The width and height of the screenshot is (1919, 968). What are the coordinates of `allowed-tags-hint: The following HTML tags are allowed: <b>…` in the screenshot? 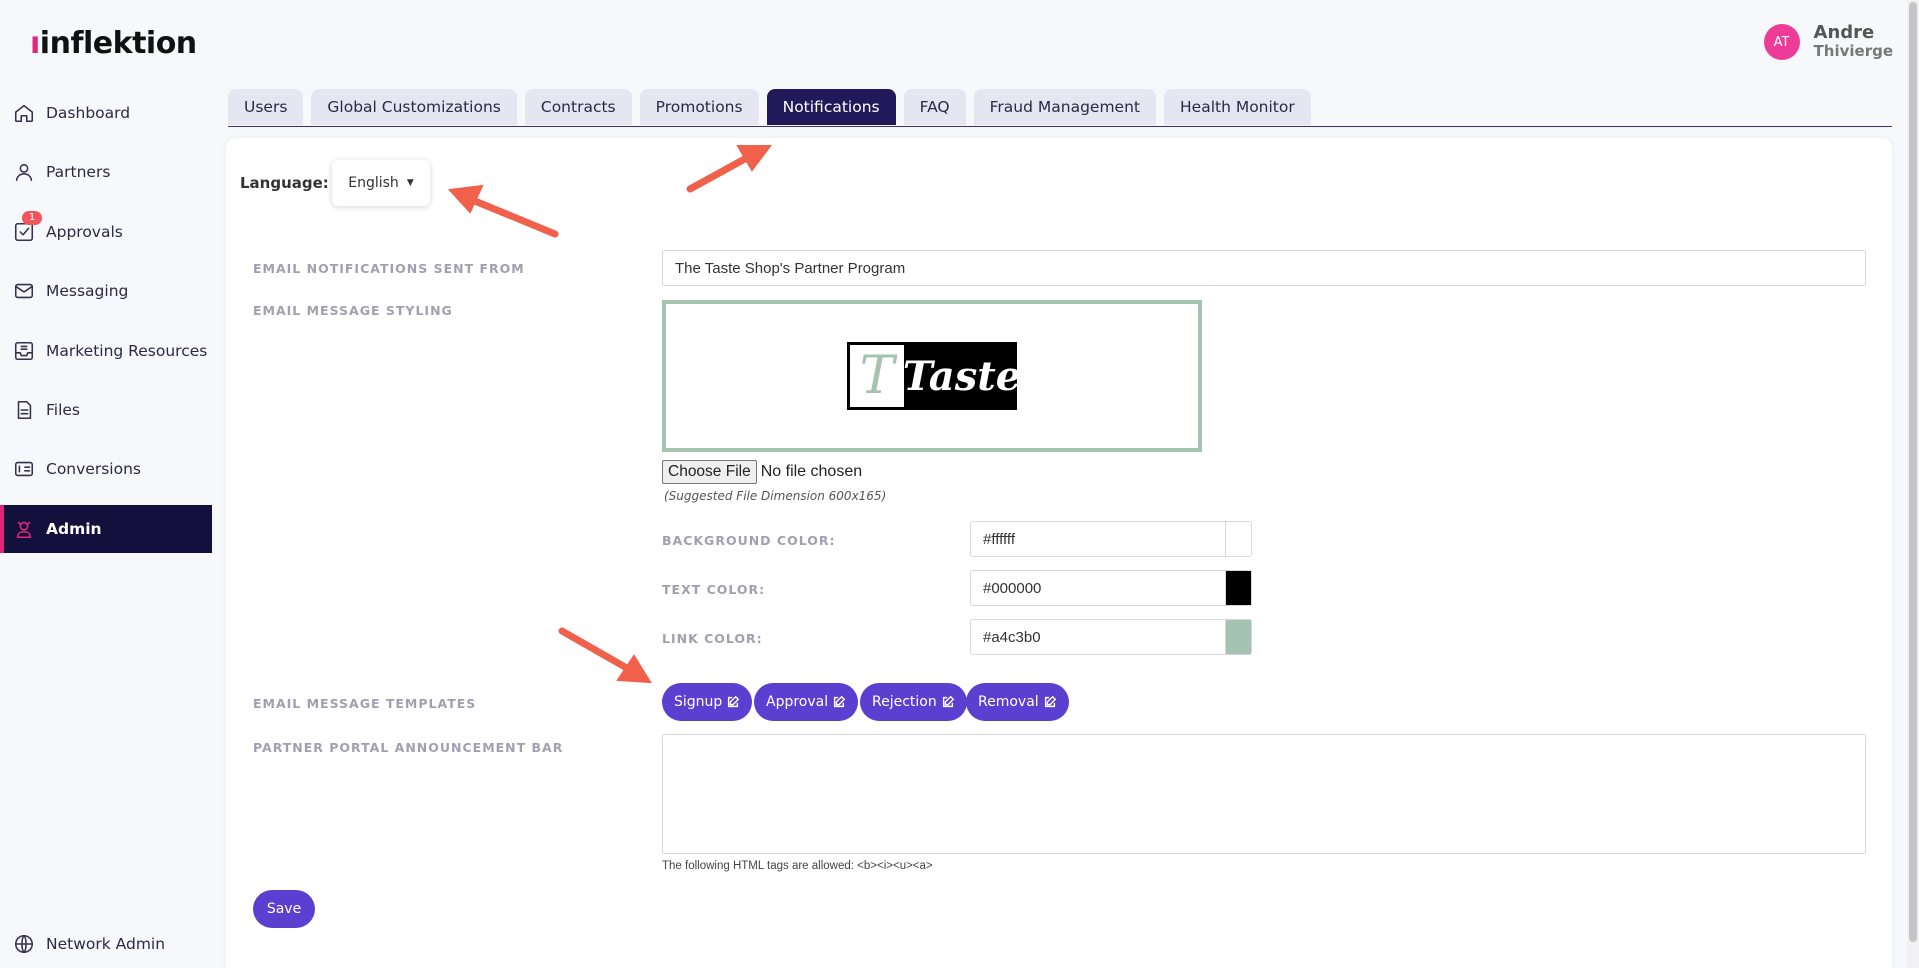 It's located at (797, 866).